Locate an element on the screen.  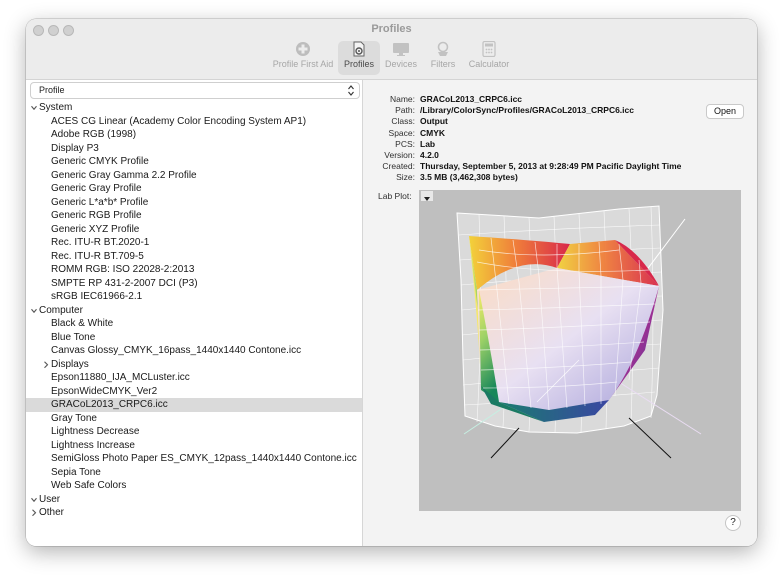
list-item: SMPTE RP 431-2-2007 DCI (P3) is located at coordinates (194, 284).